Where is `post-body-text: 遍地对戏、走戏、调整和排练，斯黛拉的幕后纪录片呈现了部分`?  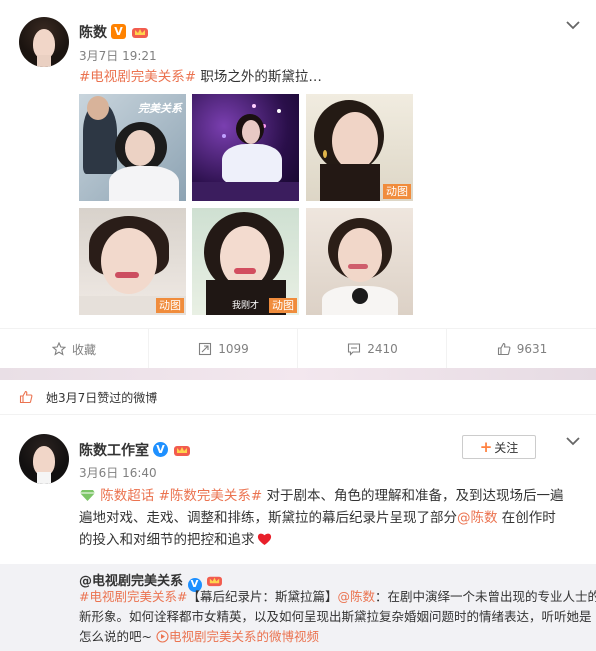
post-body-text: 遍地对戏、走戏、调整和排练，斯黛拉的幕后纪录片呈现了部分 is located at coordinates (268, 518).